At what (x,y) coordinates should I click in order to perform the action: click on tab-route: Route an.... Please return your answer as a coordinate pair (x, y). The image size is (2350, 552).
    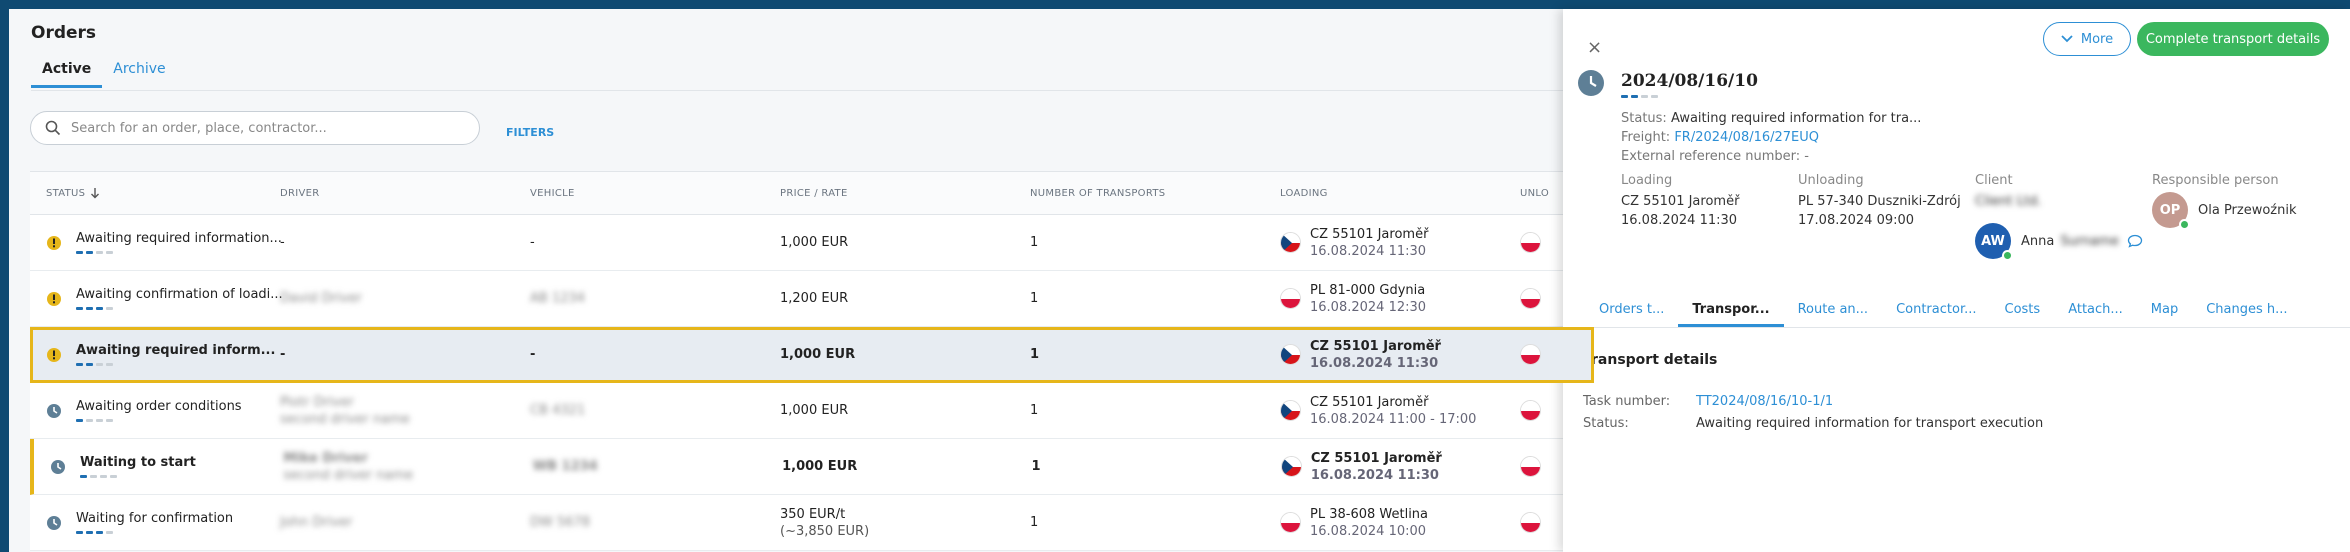
    Looking at the image, I should click on (1833, 309).